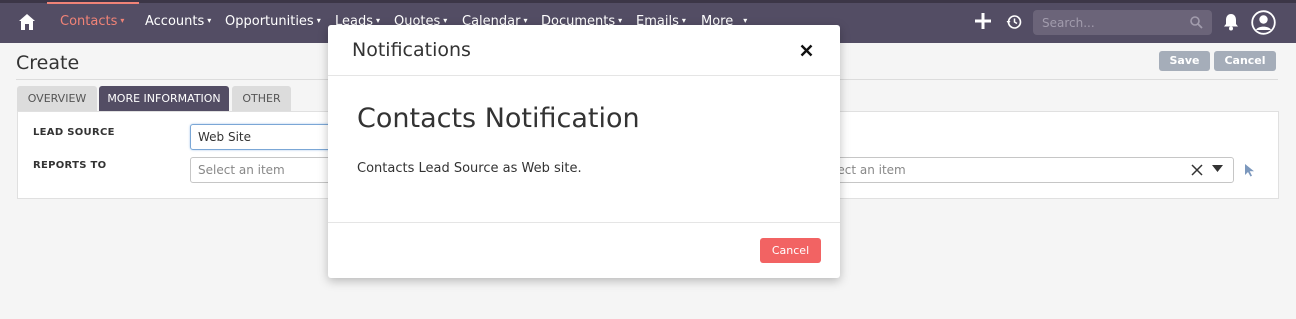 The height and width of the screenshot is (319, 1296). Describe the element at coordinates (584, 75) in the screenshot. I see `modal-header-divider` at that location.